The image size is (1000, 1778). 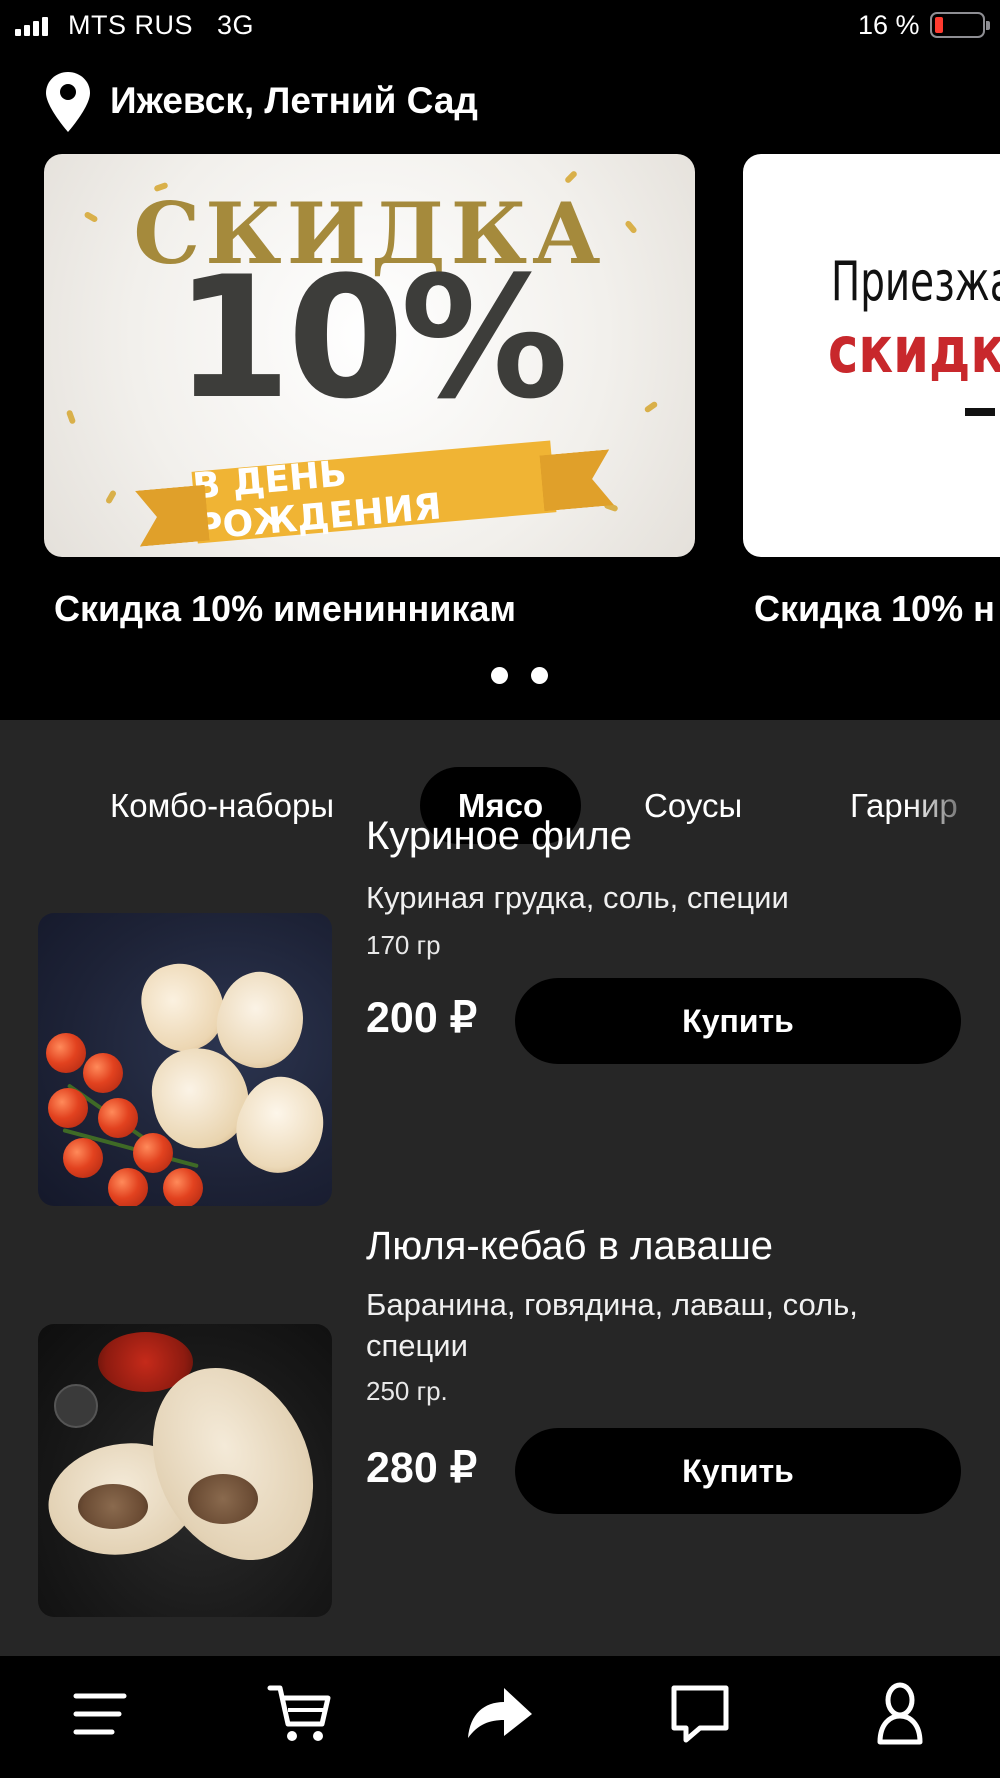 What do you see at coordinates (960, 25) in the screenshot?
I see `battery-low-icon` at bounding box center [960, 25].